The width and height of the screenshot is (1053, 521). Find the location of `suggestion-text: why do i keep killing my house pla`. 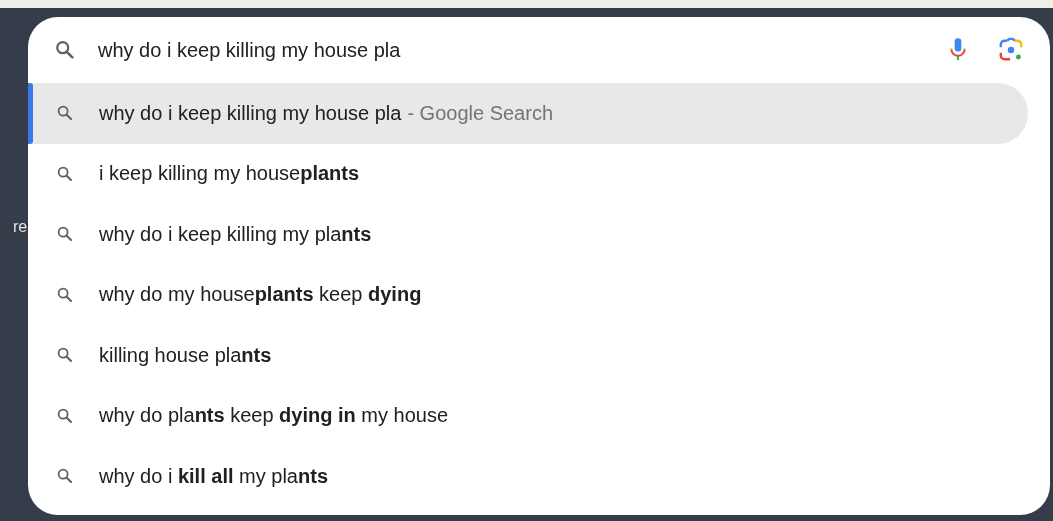

suggestion-text: why do i keep killing my house pla is located at coordinates (250, 113).